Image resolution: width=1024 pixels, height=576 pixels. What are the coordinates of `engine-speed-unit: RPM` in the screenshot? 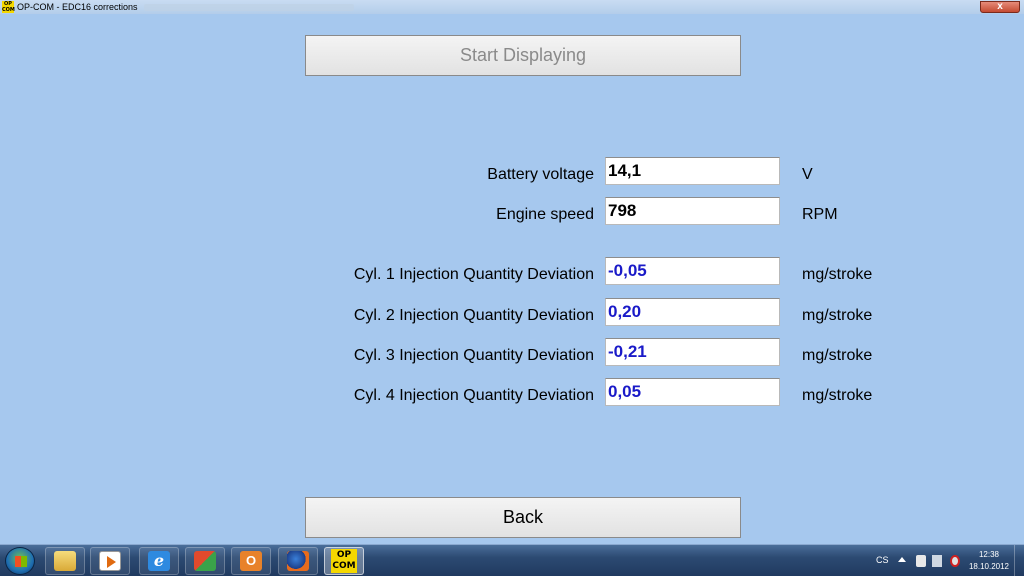 It's located at (820, 214).